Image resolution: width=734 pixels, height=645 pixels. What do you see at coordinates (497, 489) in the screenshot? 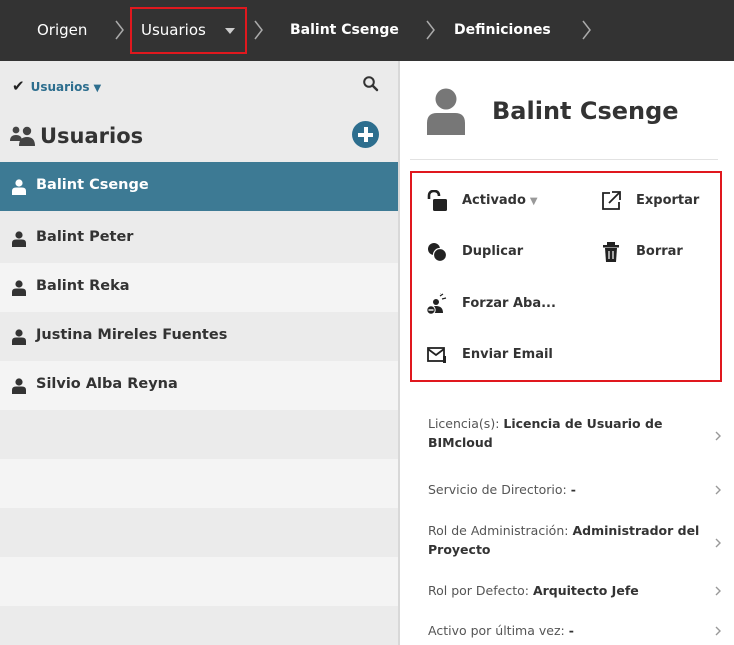
I see `property-label: Servicio de Directorio:` at bounding box center [497, 489].